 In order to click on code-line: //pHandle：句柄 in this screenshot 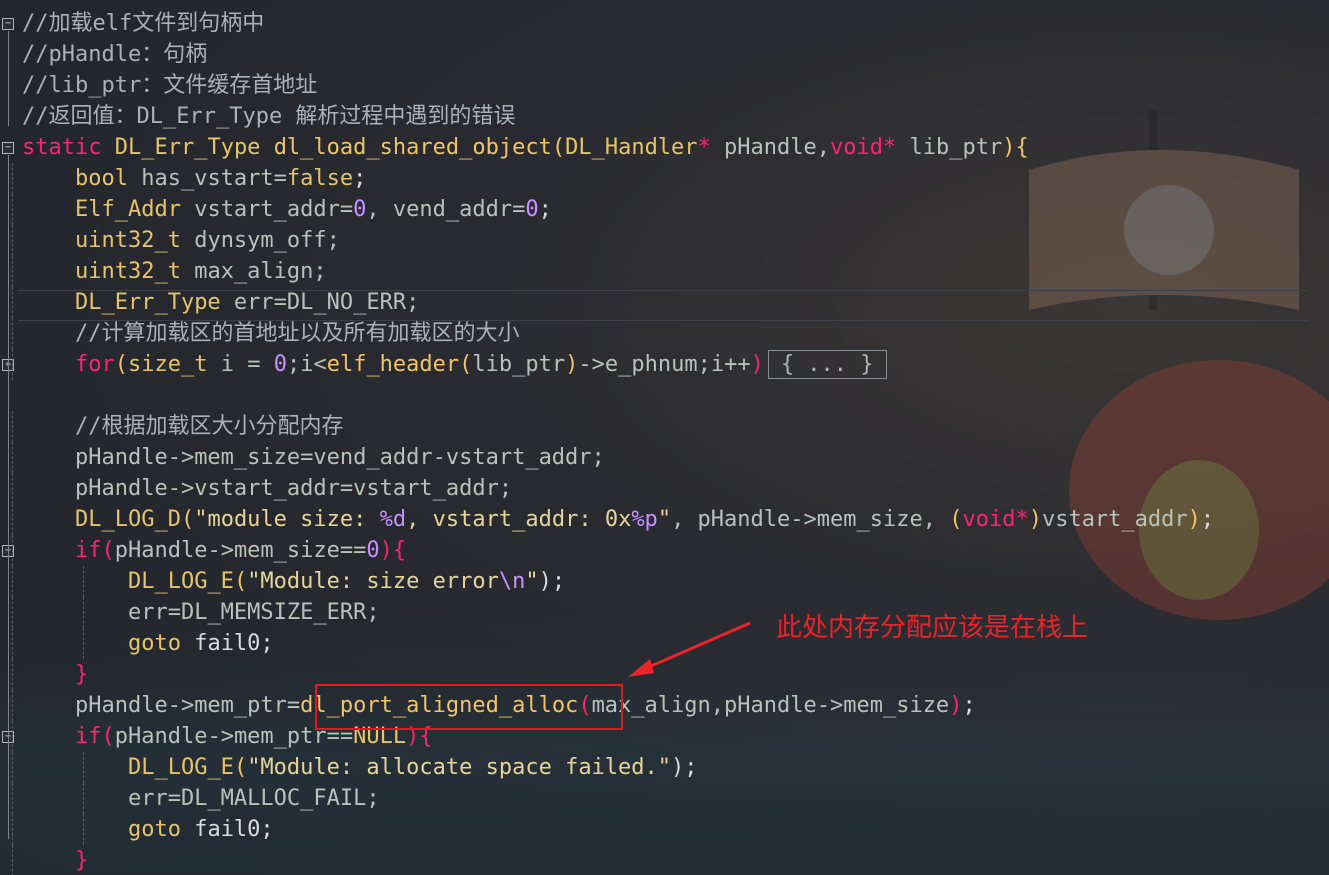, I will do `click(618, 54)`.